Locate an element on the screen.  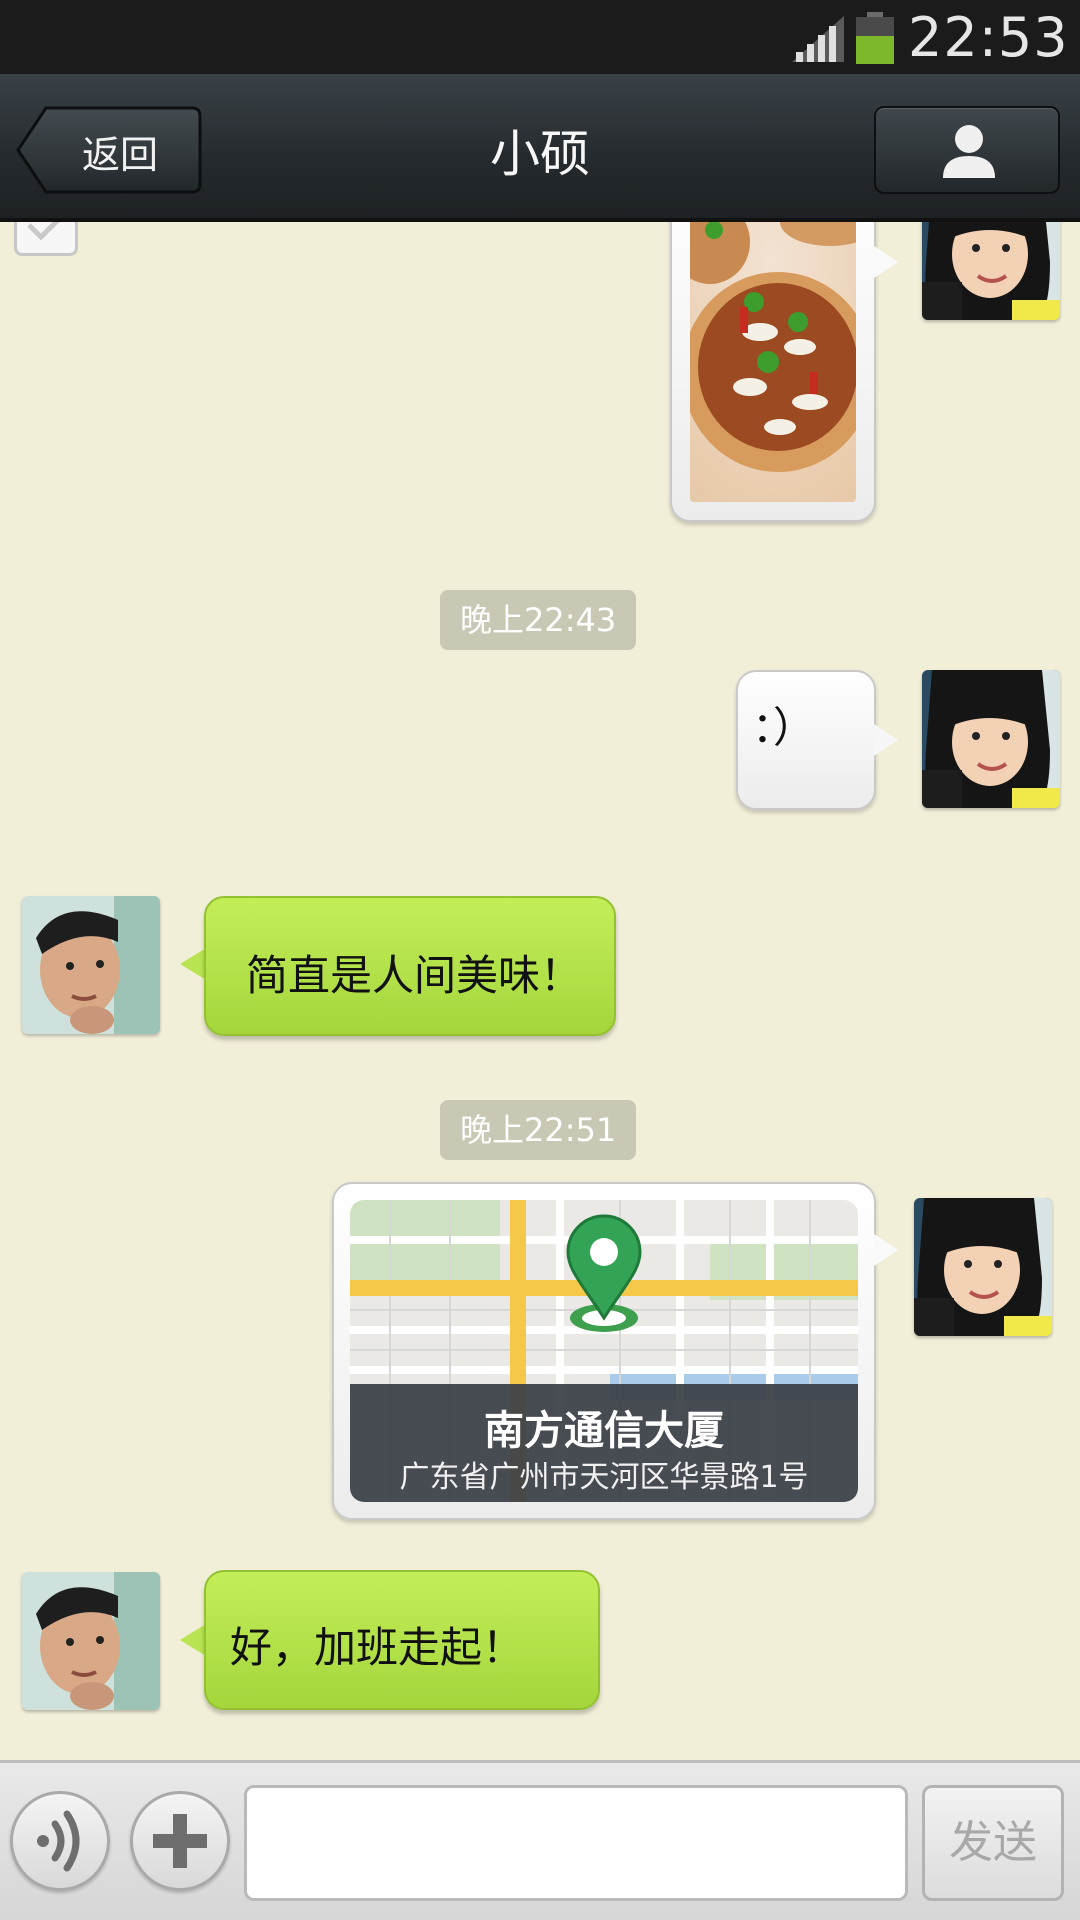
message-text: ：） is located at coordinates (784, 727).